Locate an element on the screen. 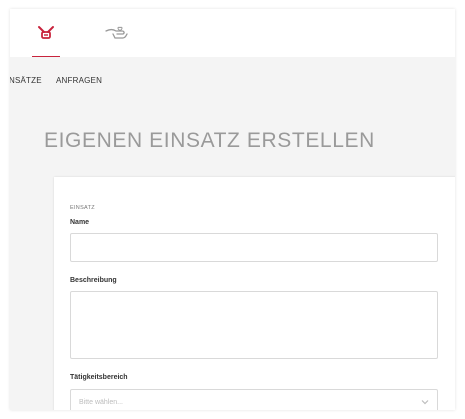 Image resolution: width=465 pixels, height=419 pixels. area-label: Tätigkeitsbereich is located at coordinates (99, 377).